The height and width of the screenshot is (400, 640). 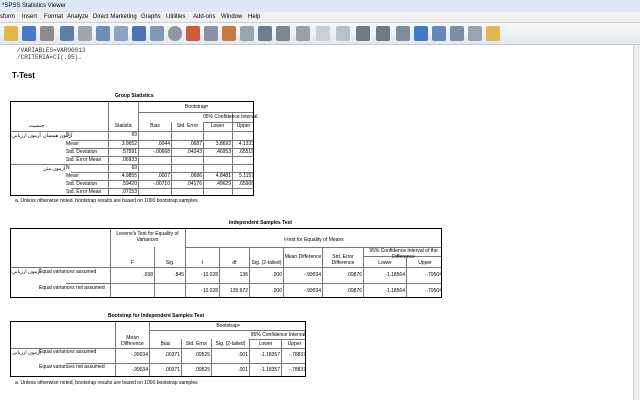 I want to click on demote-icon, so click(x=421, y=33).